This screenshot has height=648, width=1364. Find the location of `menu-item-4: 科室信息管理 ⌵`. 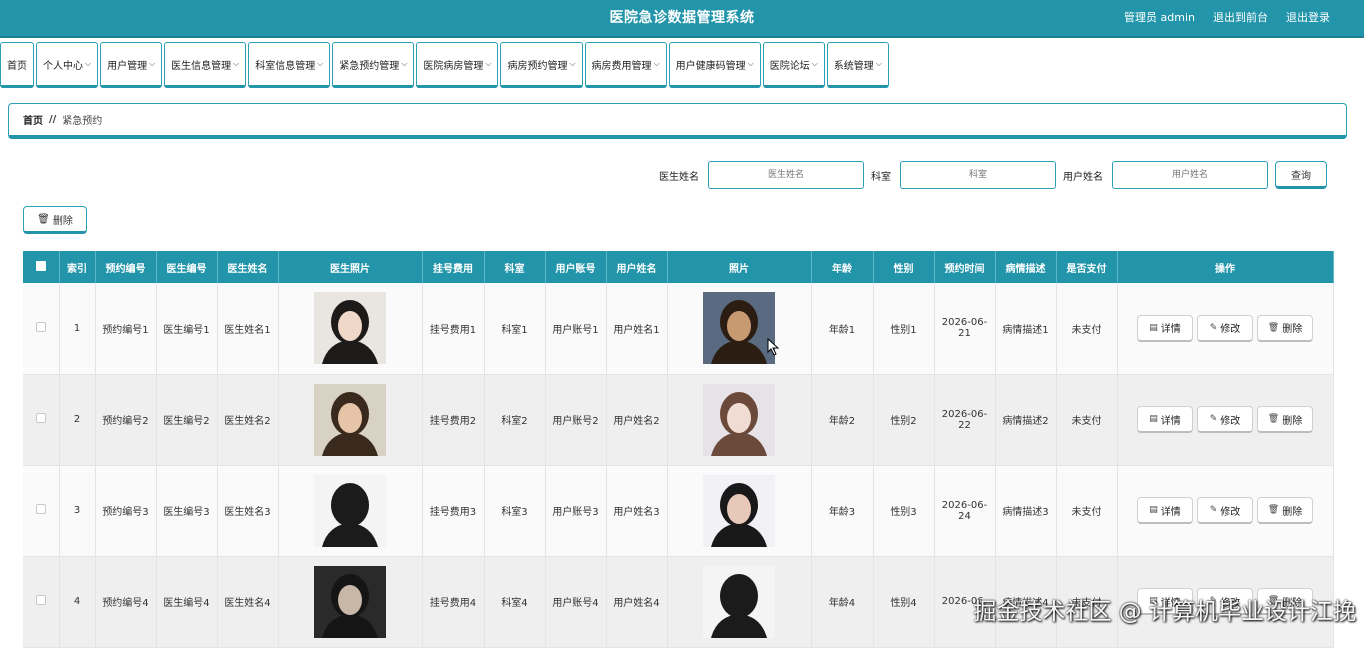

menu-item-4: 科室信息管理 ⌵ is located at coordinates (289, 65).